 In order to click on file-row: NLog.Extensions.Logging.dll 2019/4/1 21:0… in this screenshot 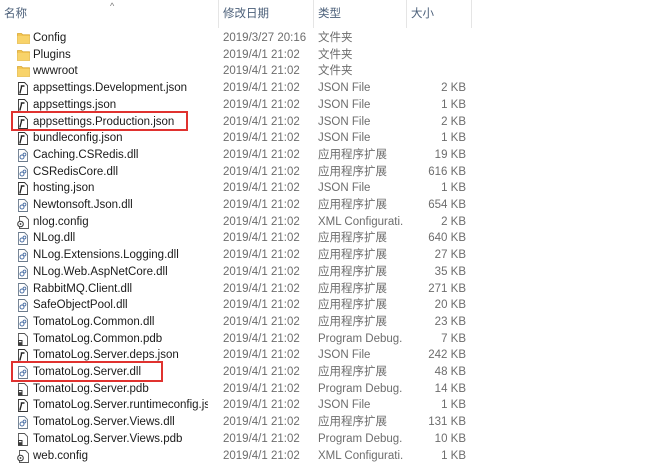, I will do `click(325, 255)`.